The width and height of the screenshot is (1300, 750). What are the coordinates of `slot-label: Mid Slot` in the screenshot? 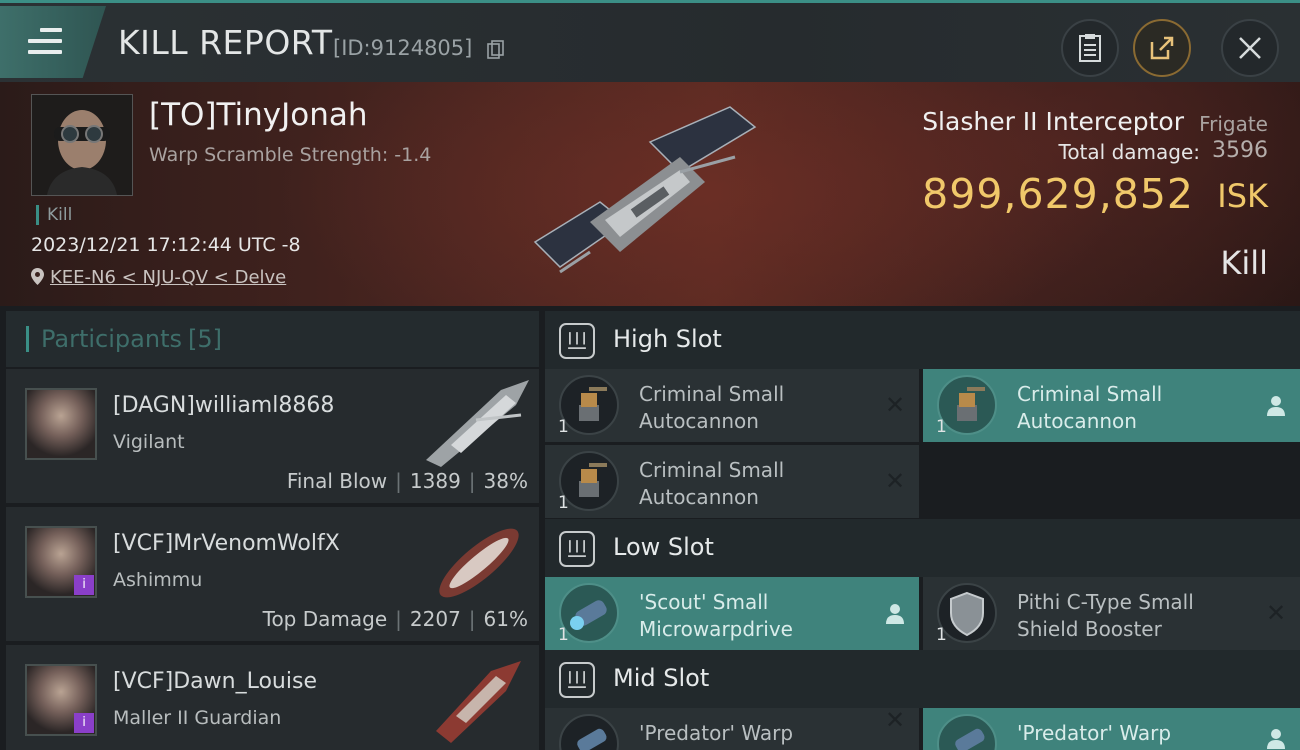 It's located at (661, 678).